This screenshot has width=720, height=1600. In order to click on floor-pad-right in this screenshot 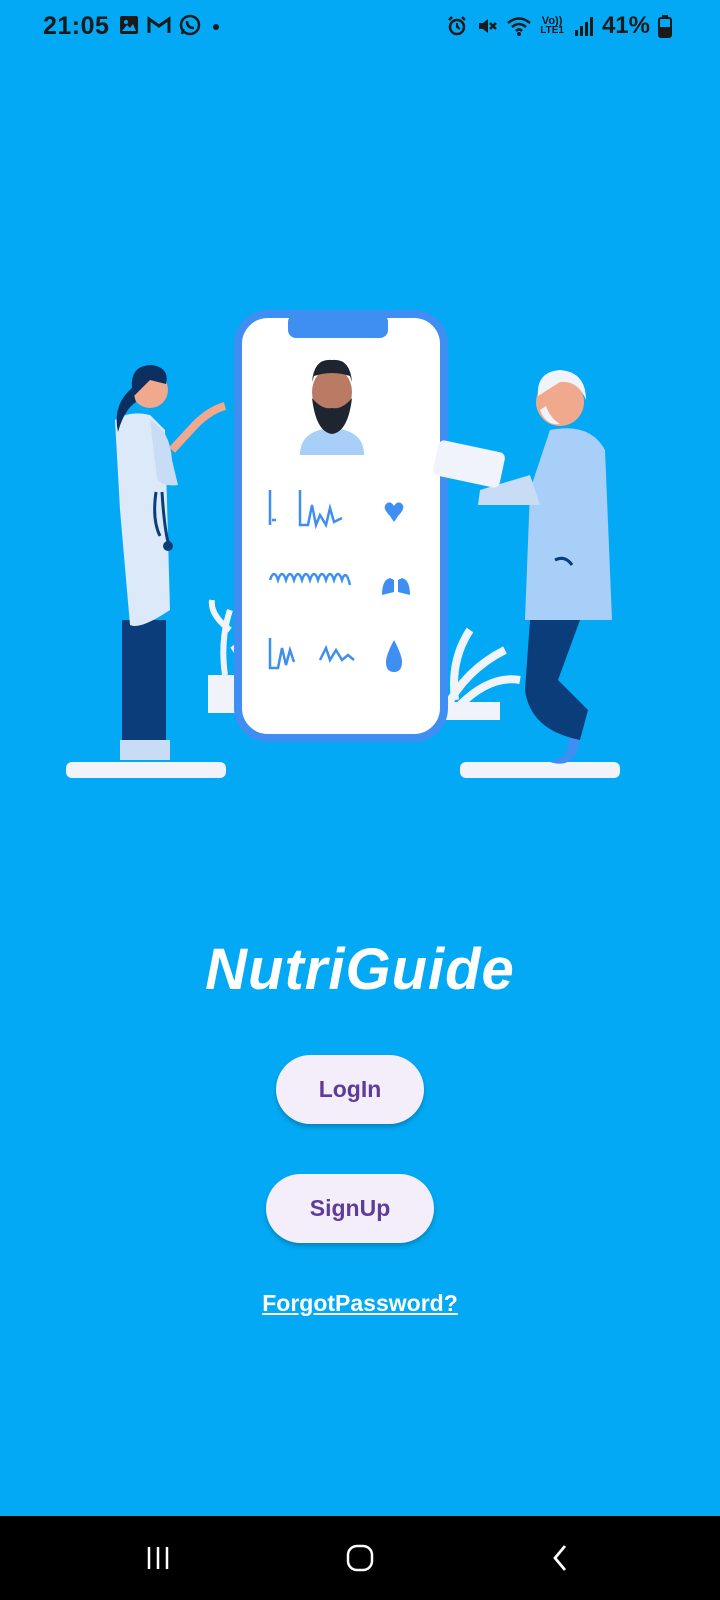, I will do `click(540, 770)`.